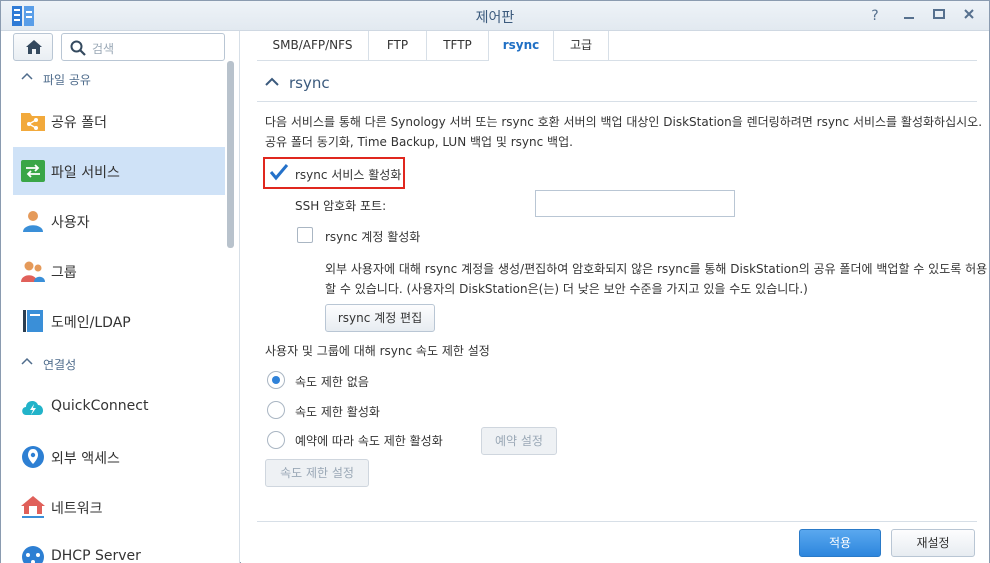 The height and width of the screenshot is (563, 990). Describe the element at coordinates (332, 382) in the screenshot. I see `radio-no-limit-label: 속도 제한 없음` at that location.